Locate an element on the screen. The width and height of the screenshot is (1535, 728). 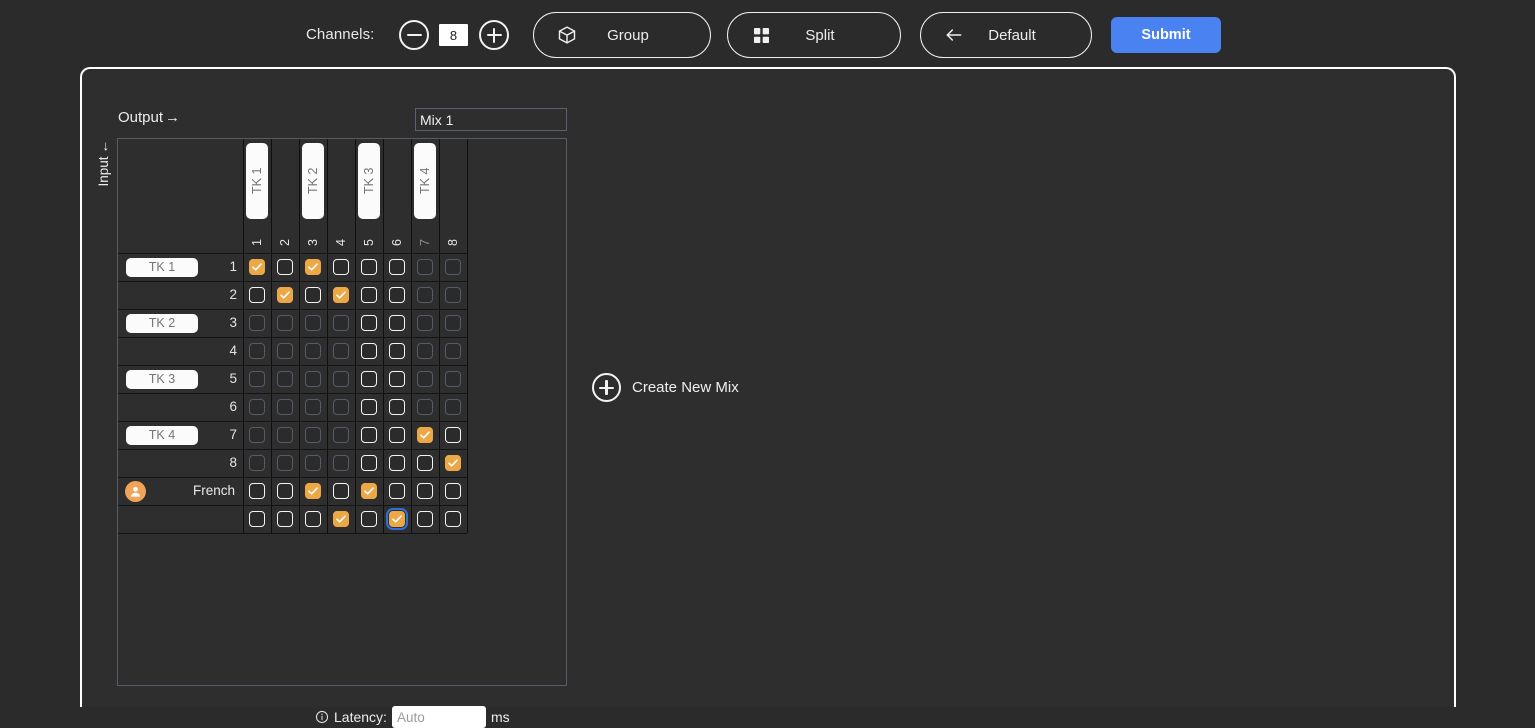
matrix-cell-r9-c4 is located at coordinates (341, 491).